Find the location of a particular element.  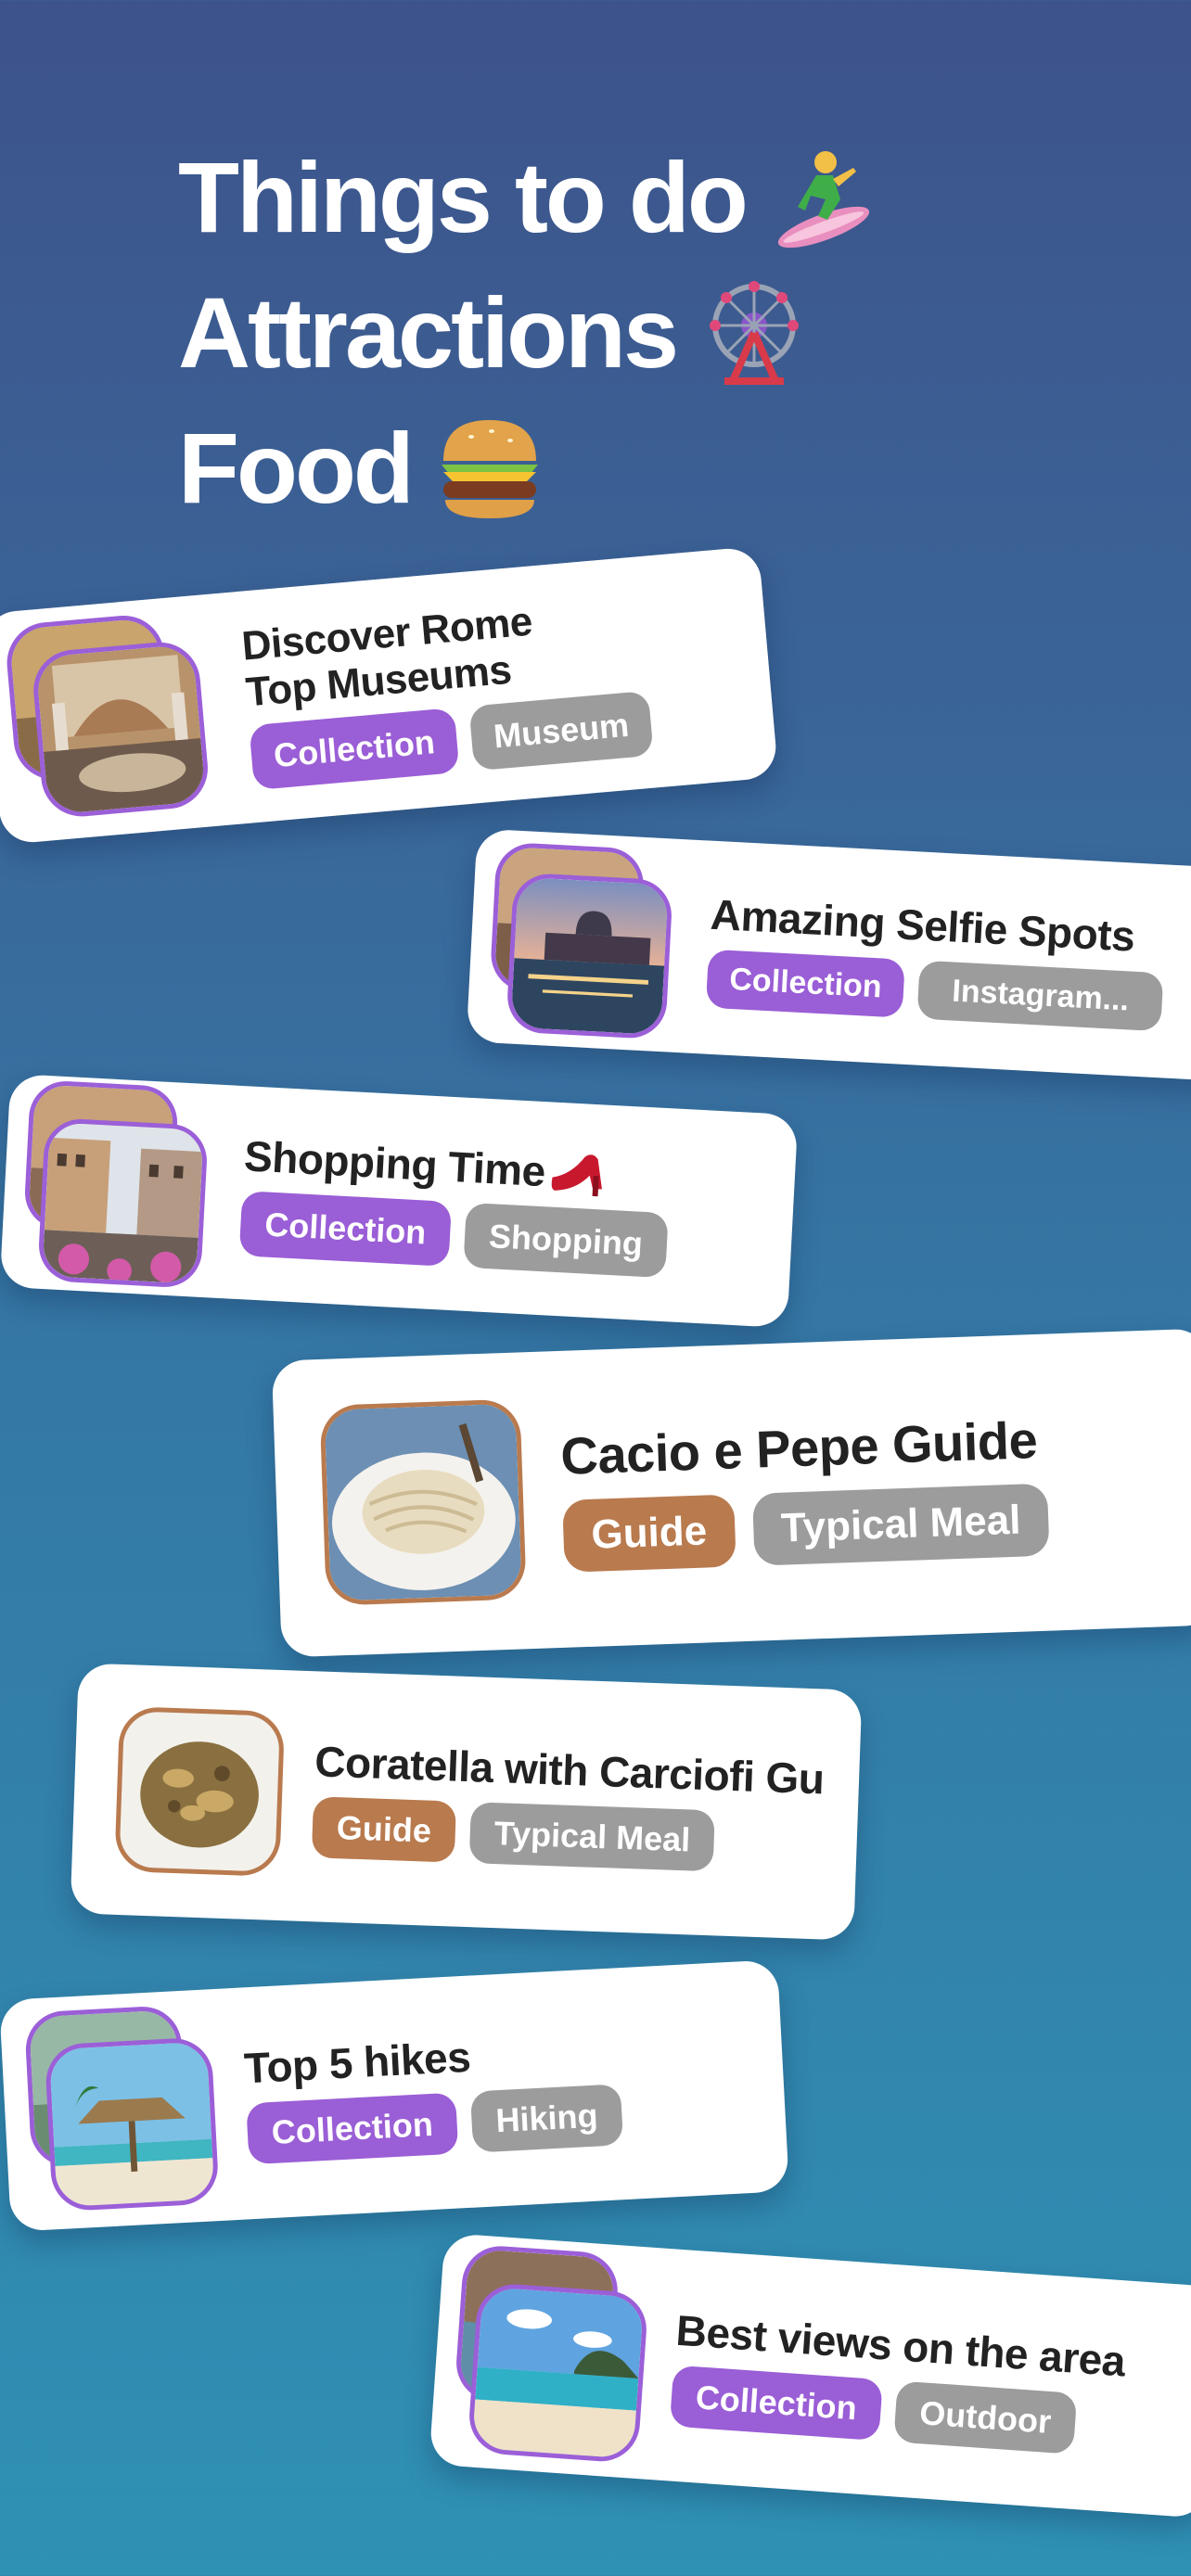

category-tag: Shopping is located at coordinates (566, 1240).